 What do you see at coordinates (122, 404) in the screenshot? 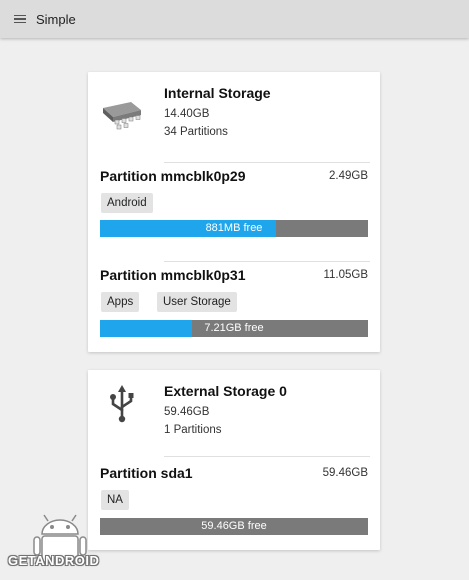
I see `usb-icon` at bounding box center [122, 404].